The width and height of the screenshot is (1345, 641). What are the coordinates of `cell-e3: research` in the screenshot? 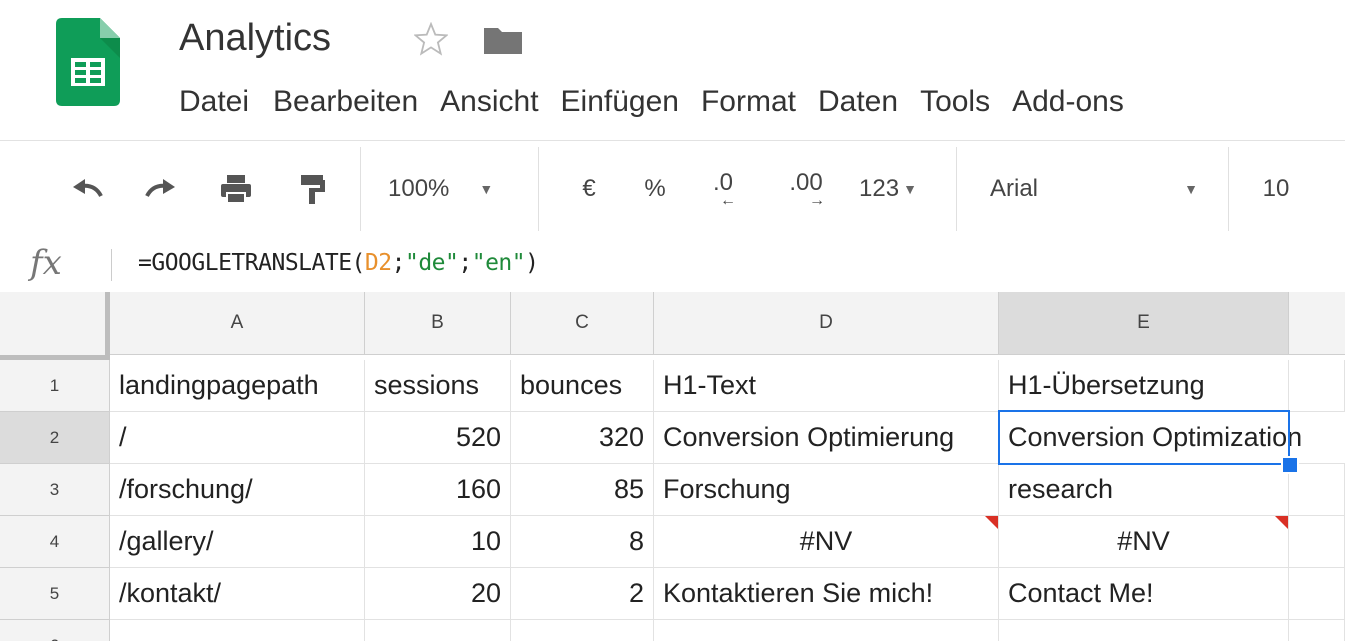 It's located at (1144, 490).